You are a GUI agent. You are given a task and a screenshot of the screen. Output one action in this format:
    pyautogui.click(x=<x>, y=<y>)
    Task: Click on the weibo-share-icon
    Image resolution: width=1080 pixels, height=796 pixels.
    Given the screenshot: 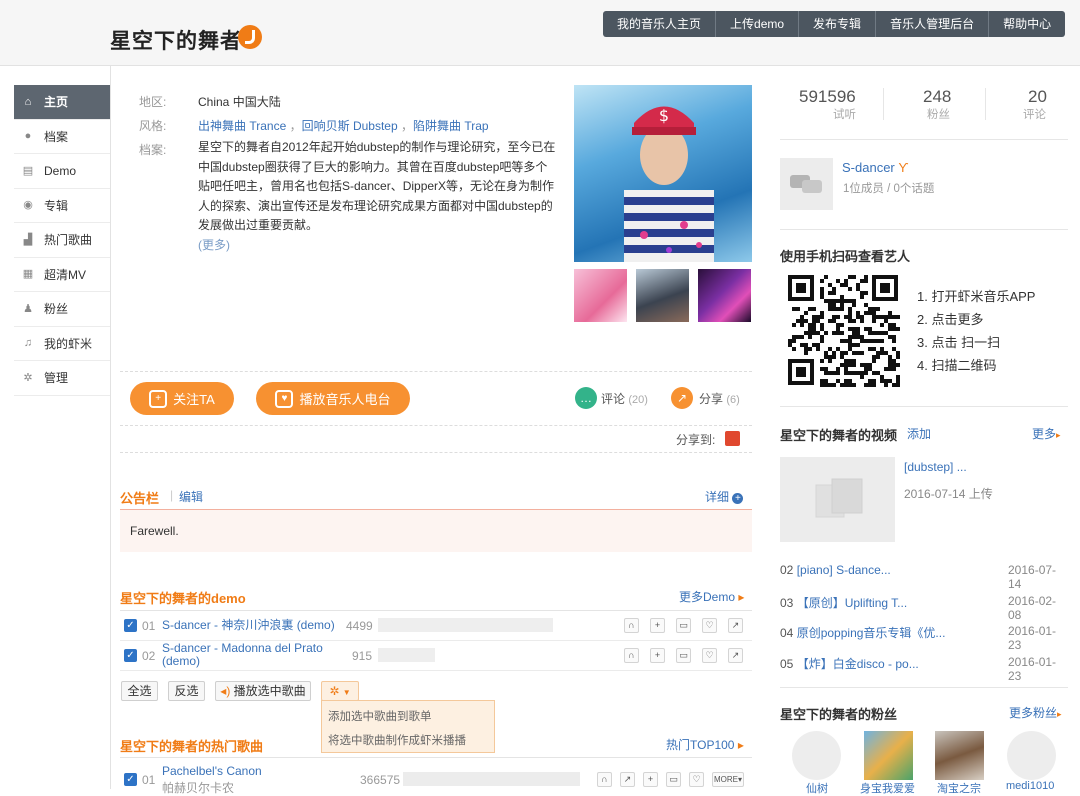 What is the action you would take?
    pyautogui.click(x=732, y=438)
    